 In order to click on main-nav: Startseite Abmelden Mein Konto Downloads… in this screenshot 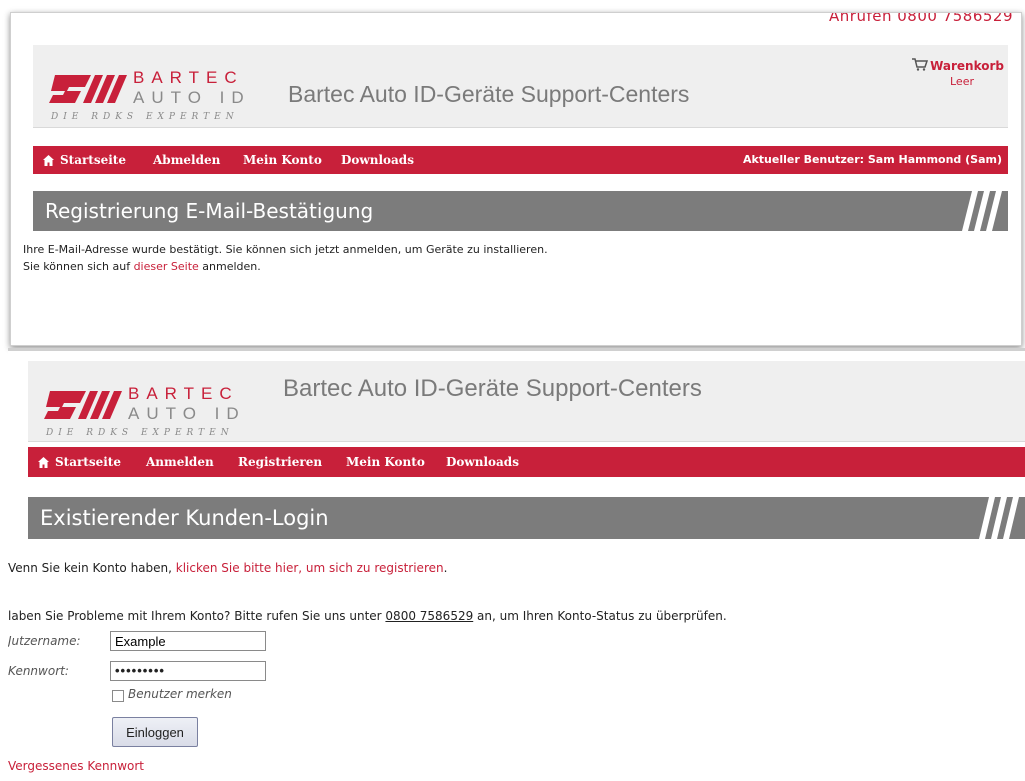, I will do `click(520, 160)`.